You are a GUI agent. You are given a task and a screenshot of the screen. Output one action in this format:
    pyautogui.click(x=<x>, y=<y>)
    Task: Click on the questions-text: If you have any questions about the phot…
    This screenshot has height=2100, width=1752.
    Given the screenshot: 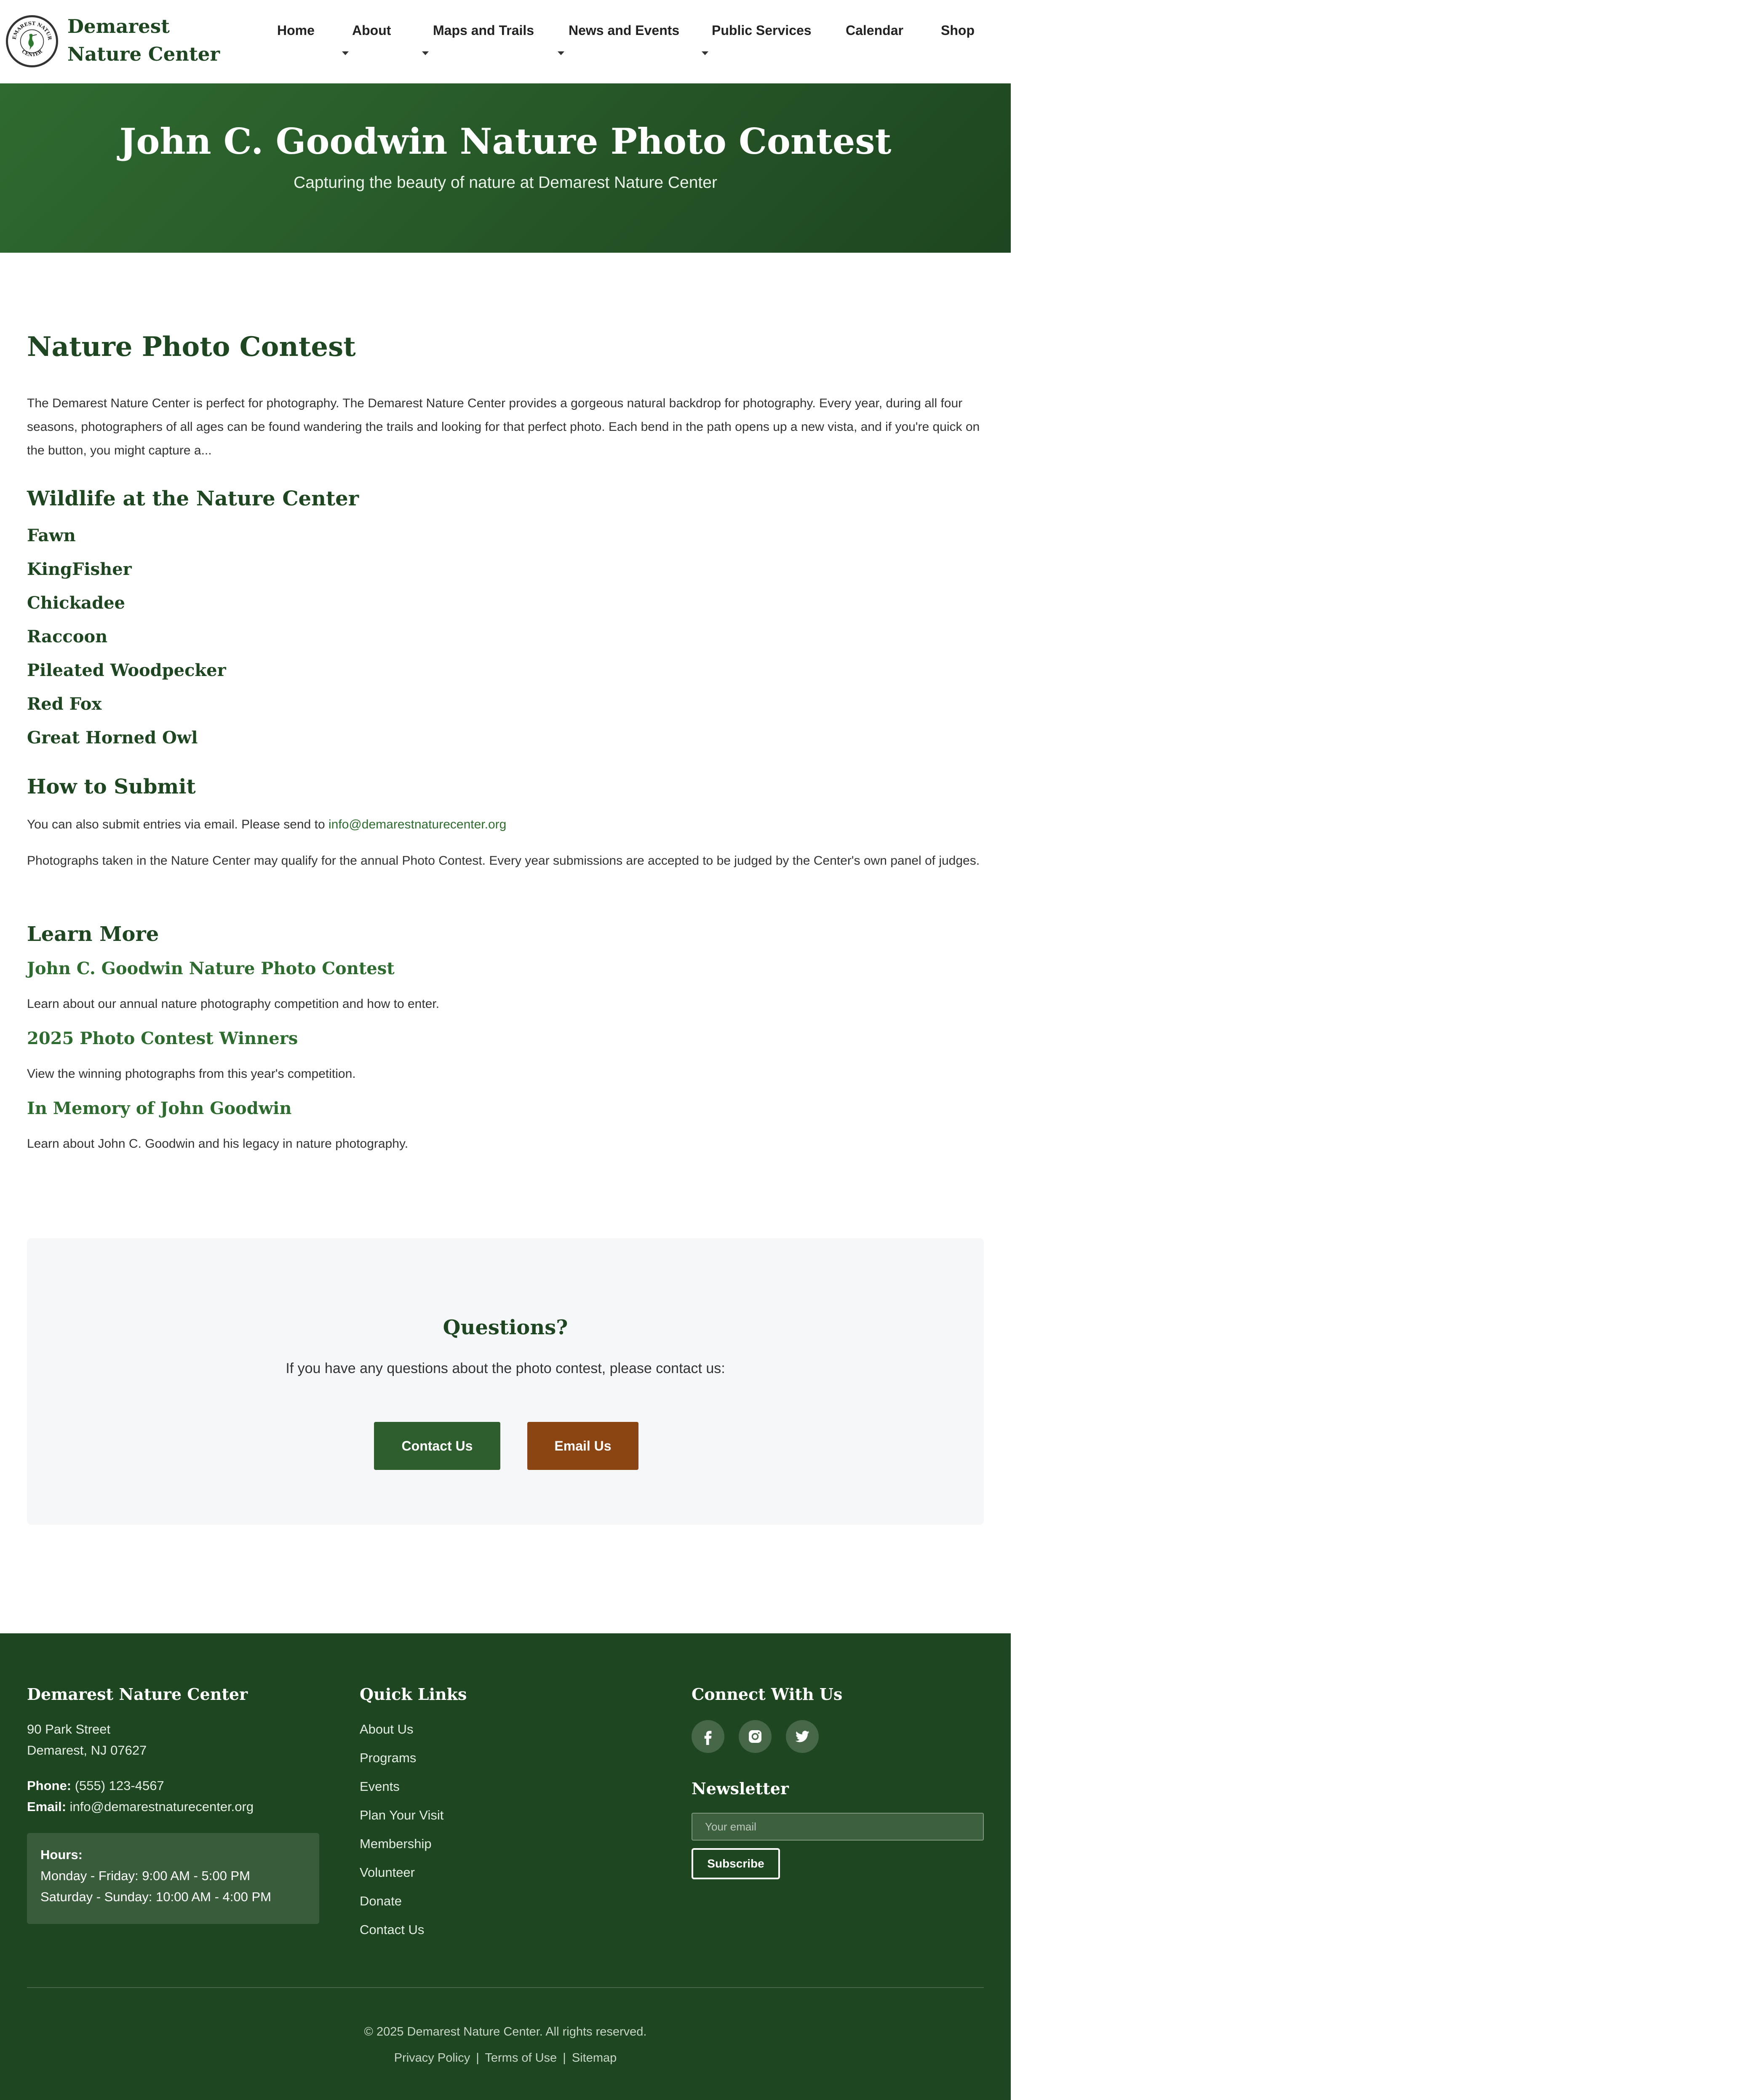 What is the action you would take?
    pyautogui.click(x=505, y=1368)
    